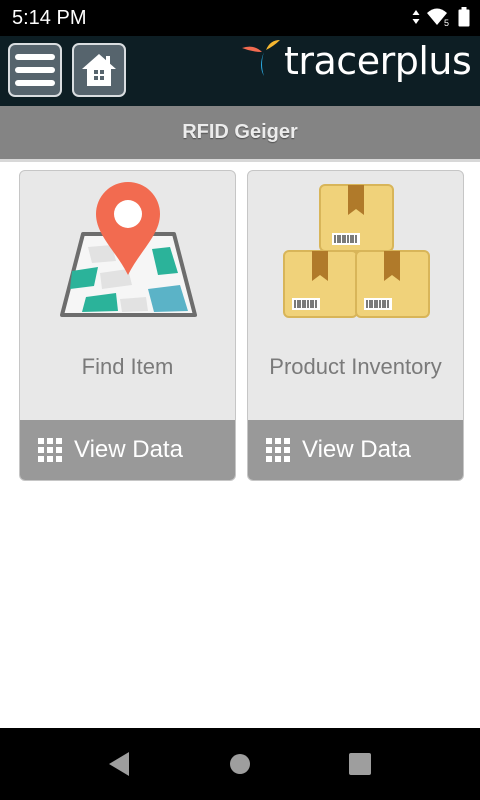  I want to click on product-inventory-illustration, so click(355, 251).